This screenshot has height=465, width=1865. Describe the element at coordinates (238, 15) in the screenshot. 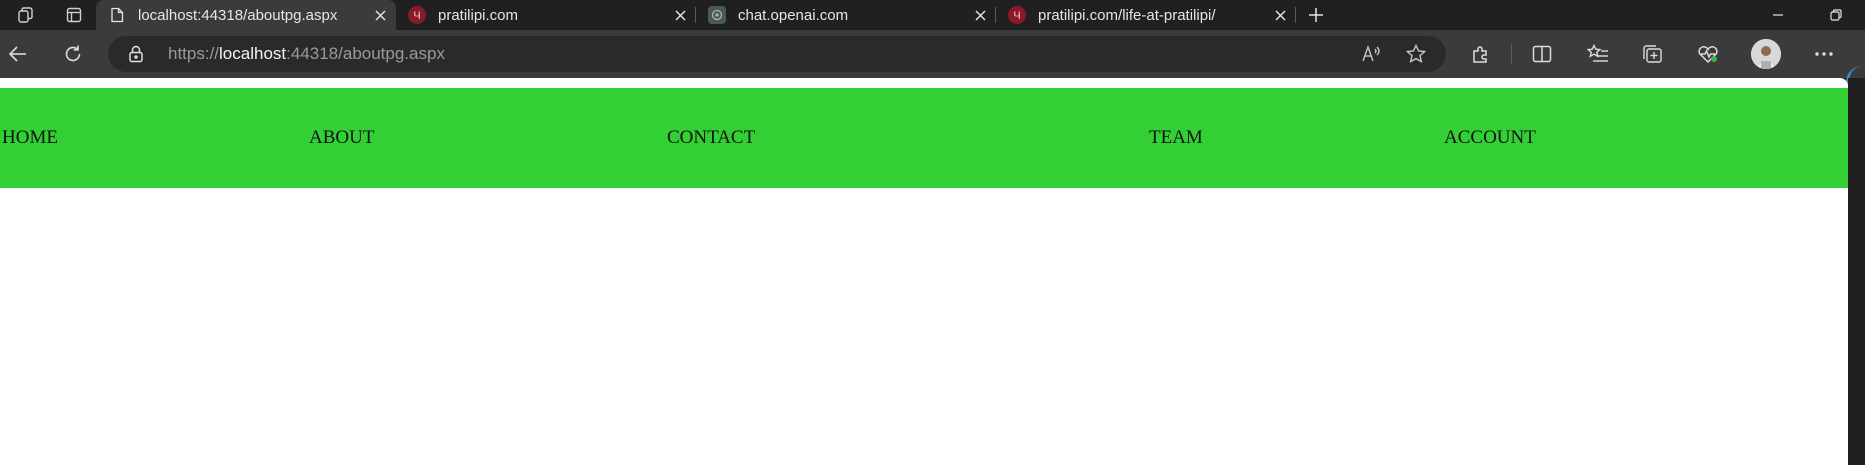

I see `tab-title: localhost:44318/aboutpg.aspx` at that location.